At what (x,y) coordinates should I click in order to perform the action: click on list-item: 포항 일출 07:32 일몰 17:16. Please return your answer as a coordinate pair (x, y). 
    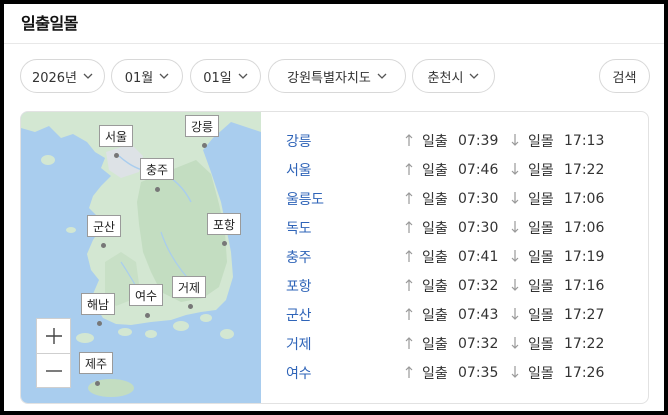
    Looking at the image, I should click on (466, 285).